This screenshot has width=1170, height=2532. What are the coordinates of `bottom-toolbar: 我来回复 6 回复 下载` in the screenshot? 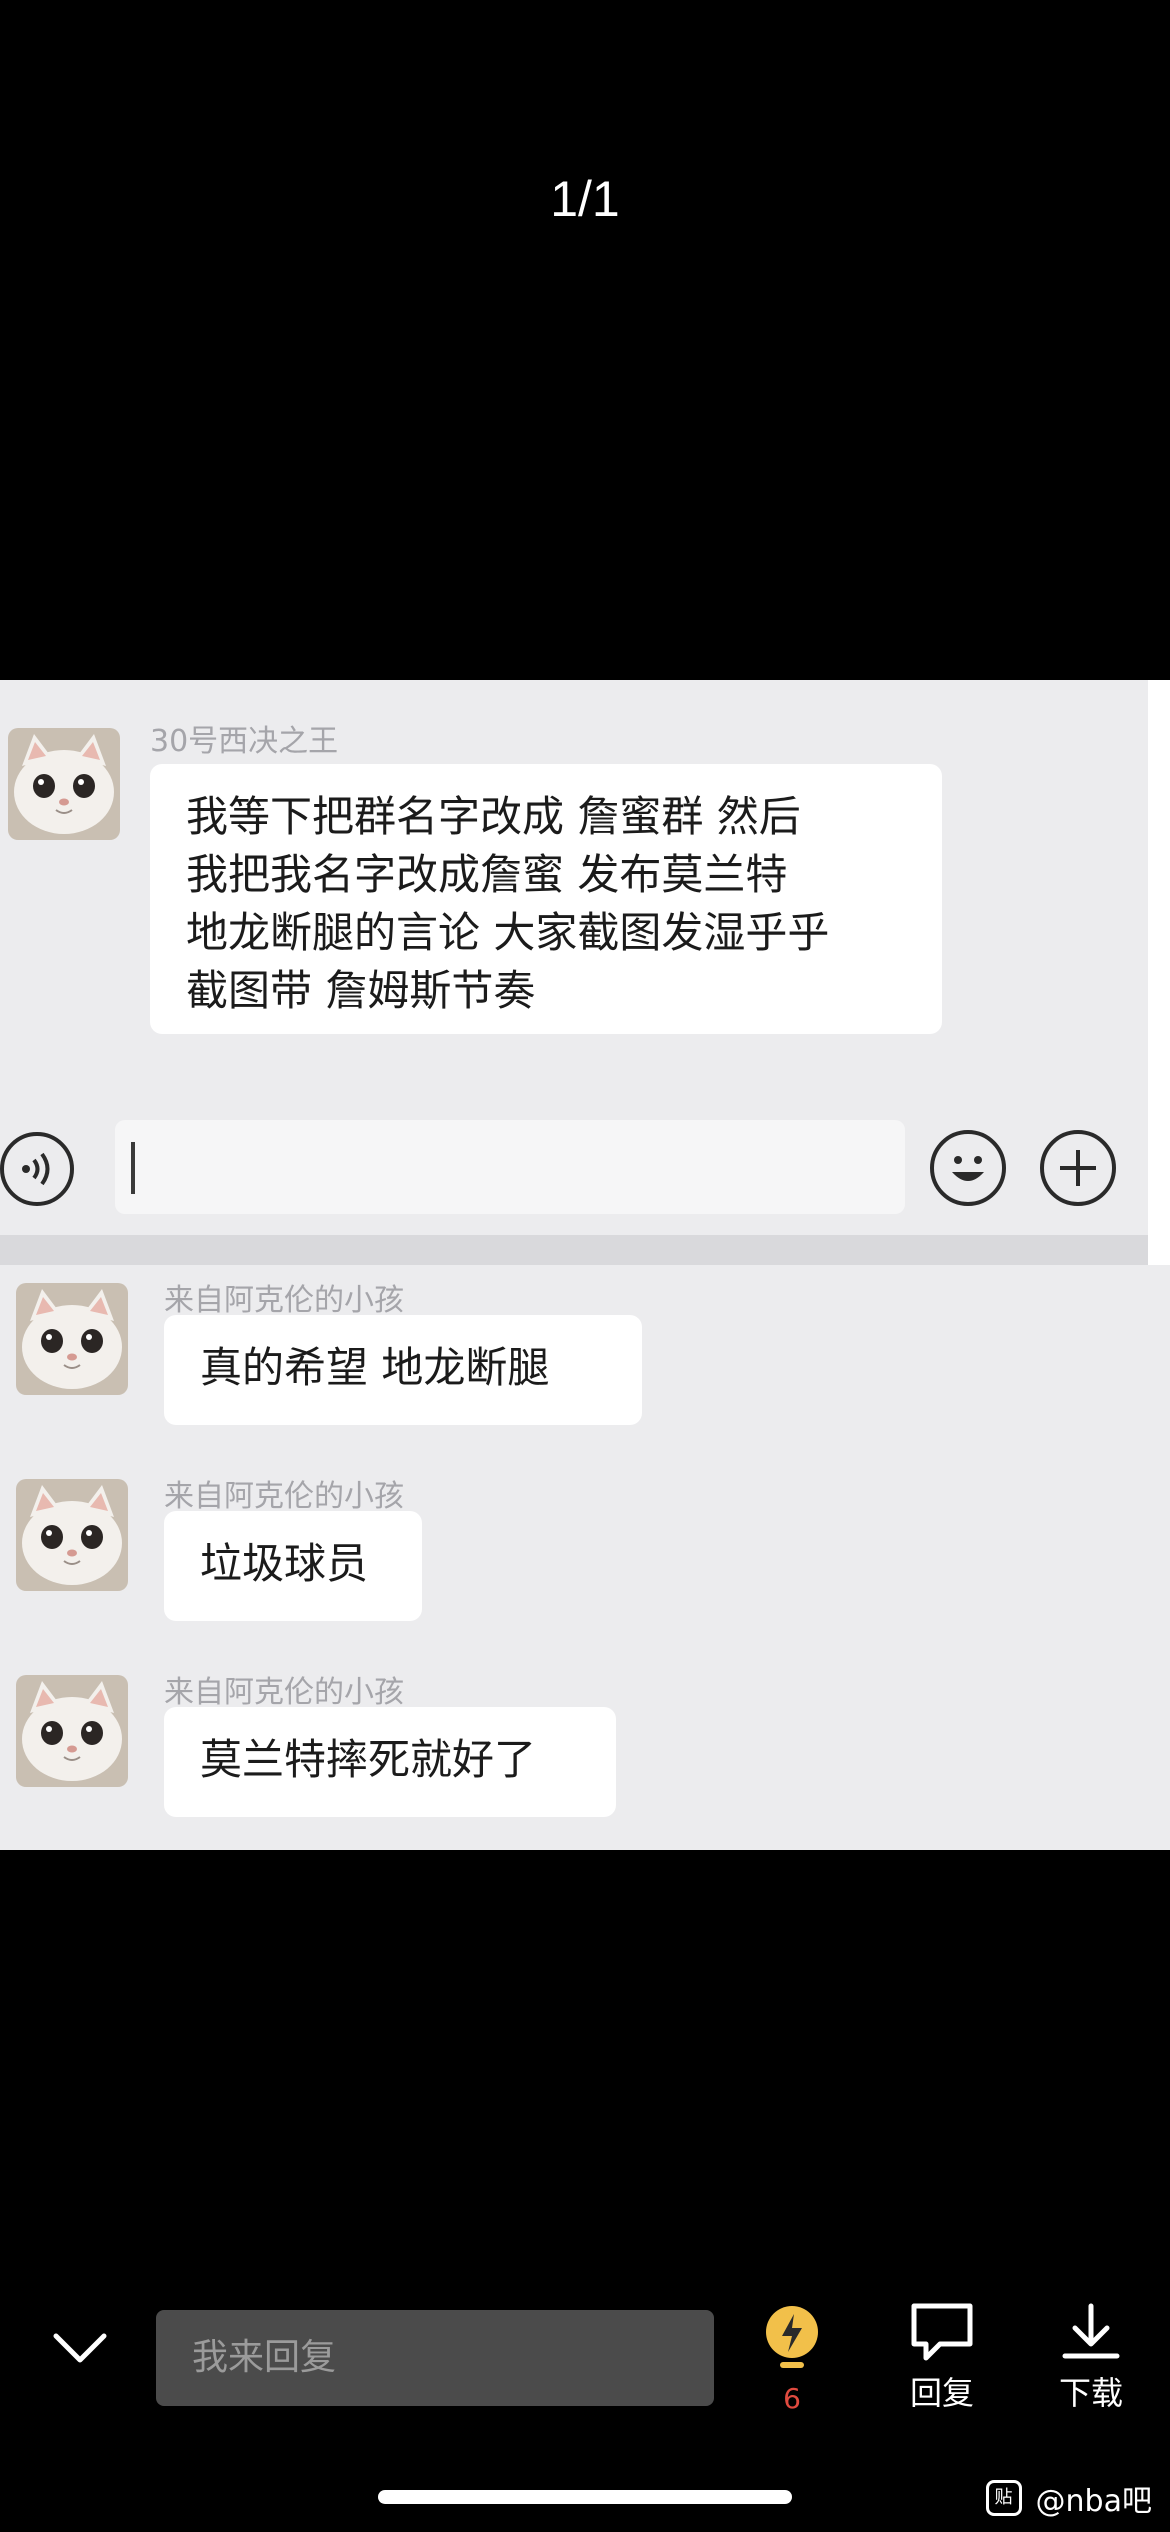 It's located at (585, 2350).